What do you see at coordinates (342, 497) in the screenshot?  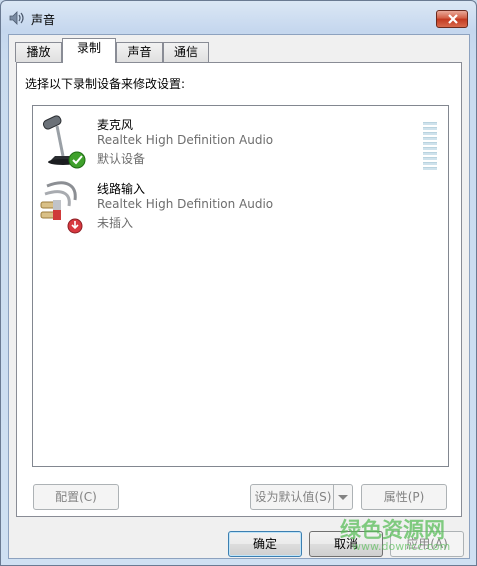 I see `chevron-down-icon` at bounding box center [342, 497].